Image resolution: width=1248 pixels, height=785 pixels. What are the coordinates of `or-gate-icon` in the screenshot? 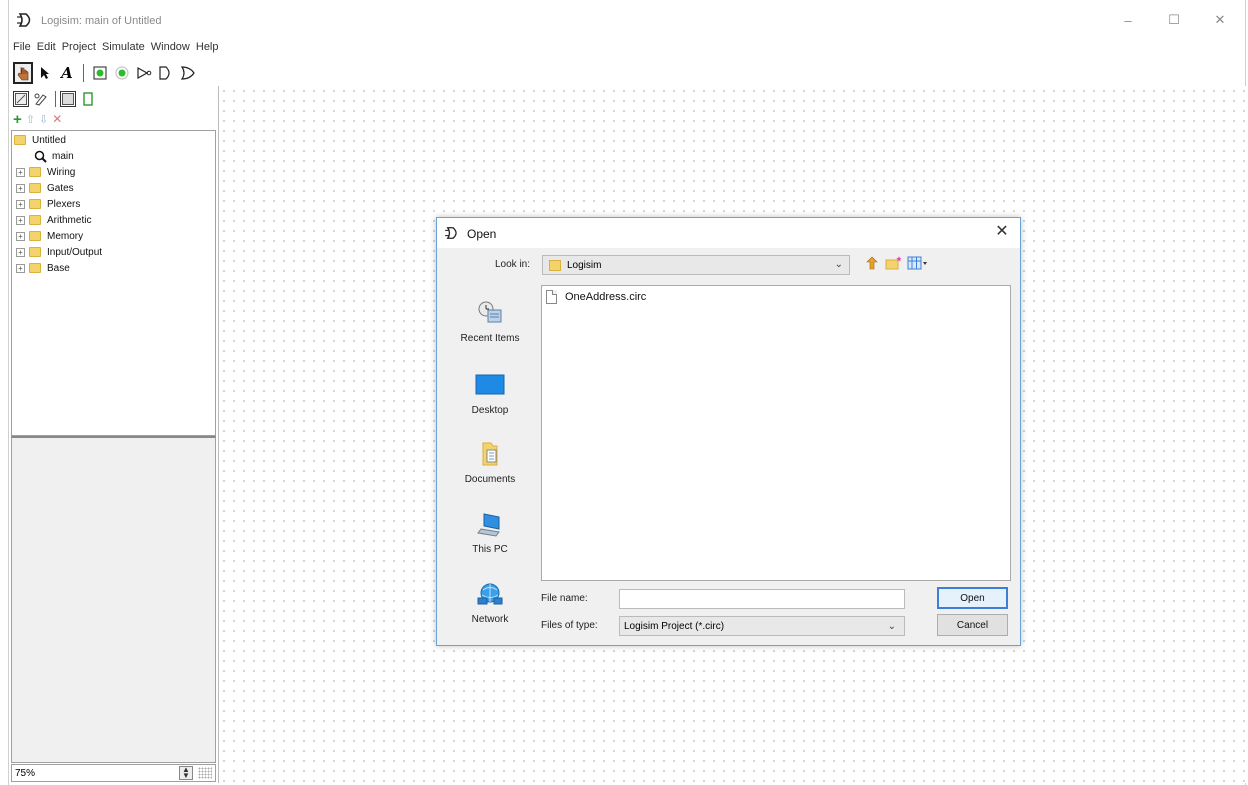 It's located at (187, 73).